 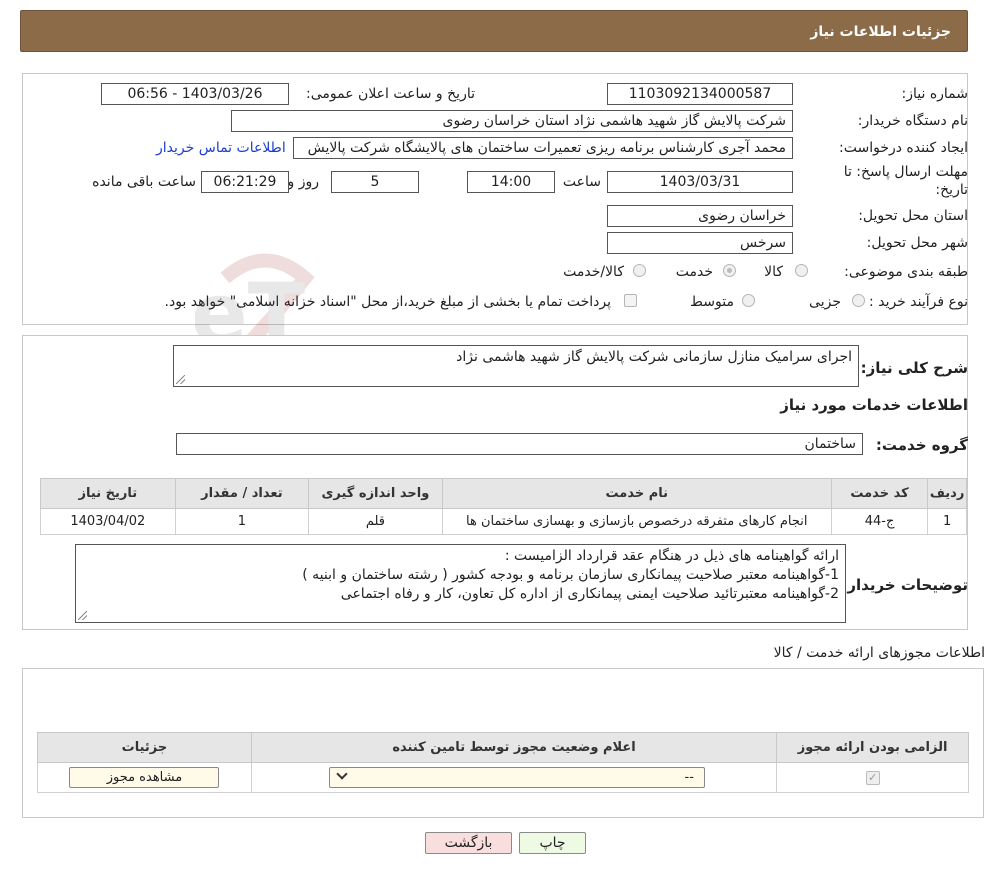 I want to click on need-number-label: شماره نیاز:, so click(x=935, y=94).